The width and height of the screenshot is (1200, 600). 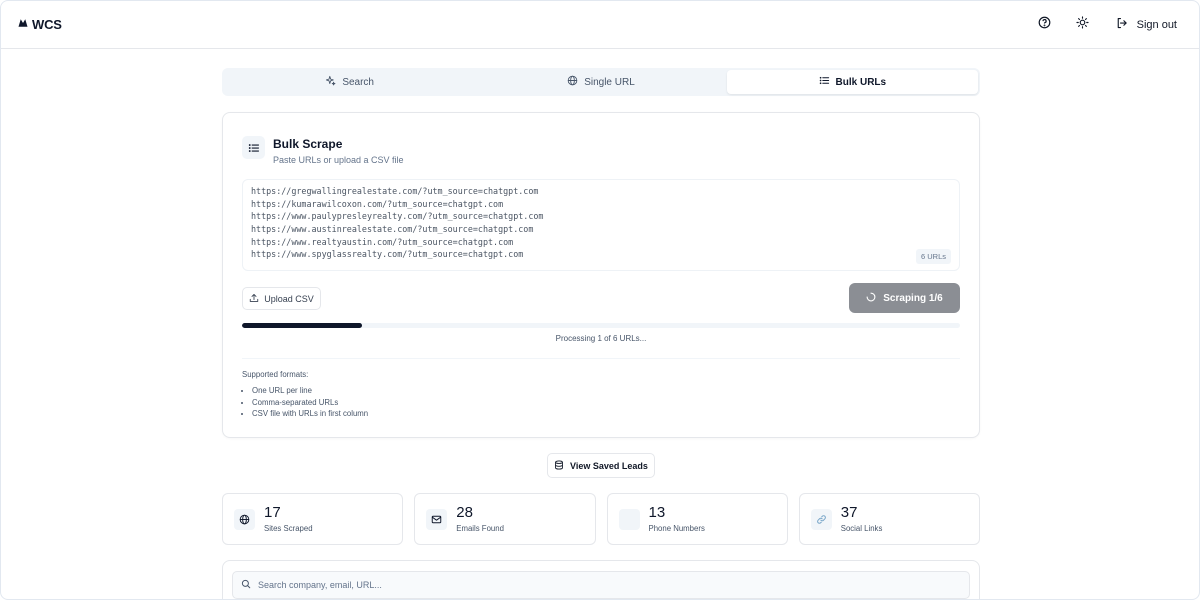 What do you see at coordinates (289, 298) in the screenshot?
I see `upload-label: Upload CSV` at bounding box center [289, 298].